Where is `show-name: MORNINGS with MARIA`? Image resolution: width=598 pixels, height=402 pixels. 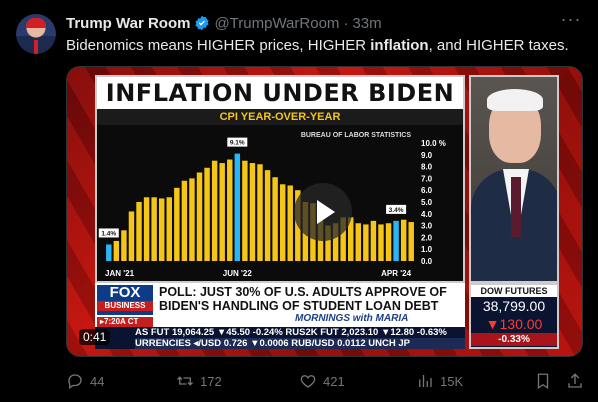
show-name: MORNINGS with MARIA is located at coordinates (352, 318).